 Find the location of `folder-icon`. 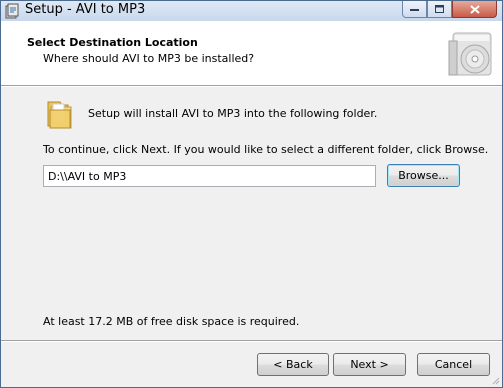

folder-icon is located at coordinates (59, 115).